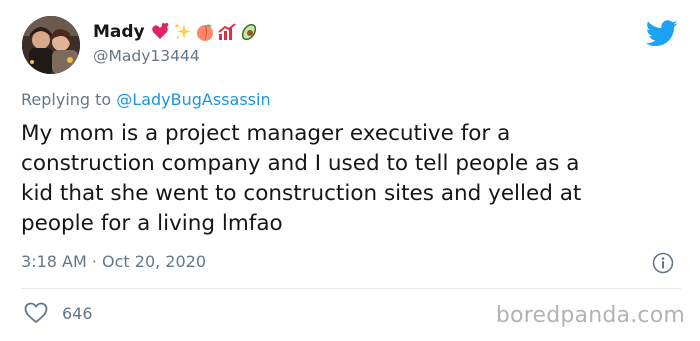 The image size is (700, 341). I want to click on twitter-bird-icon, so click(662, 33).